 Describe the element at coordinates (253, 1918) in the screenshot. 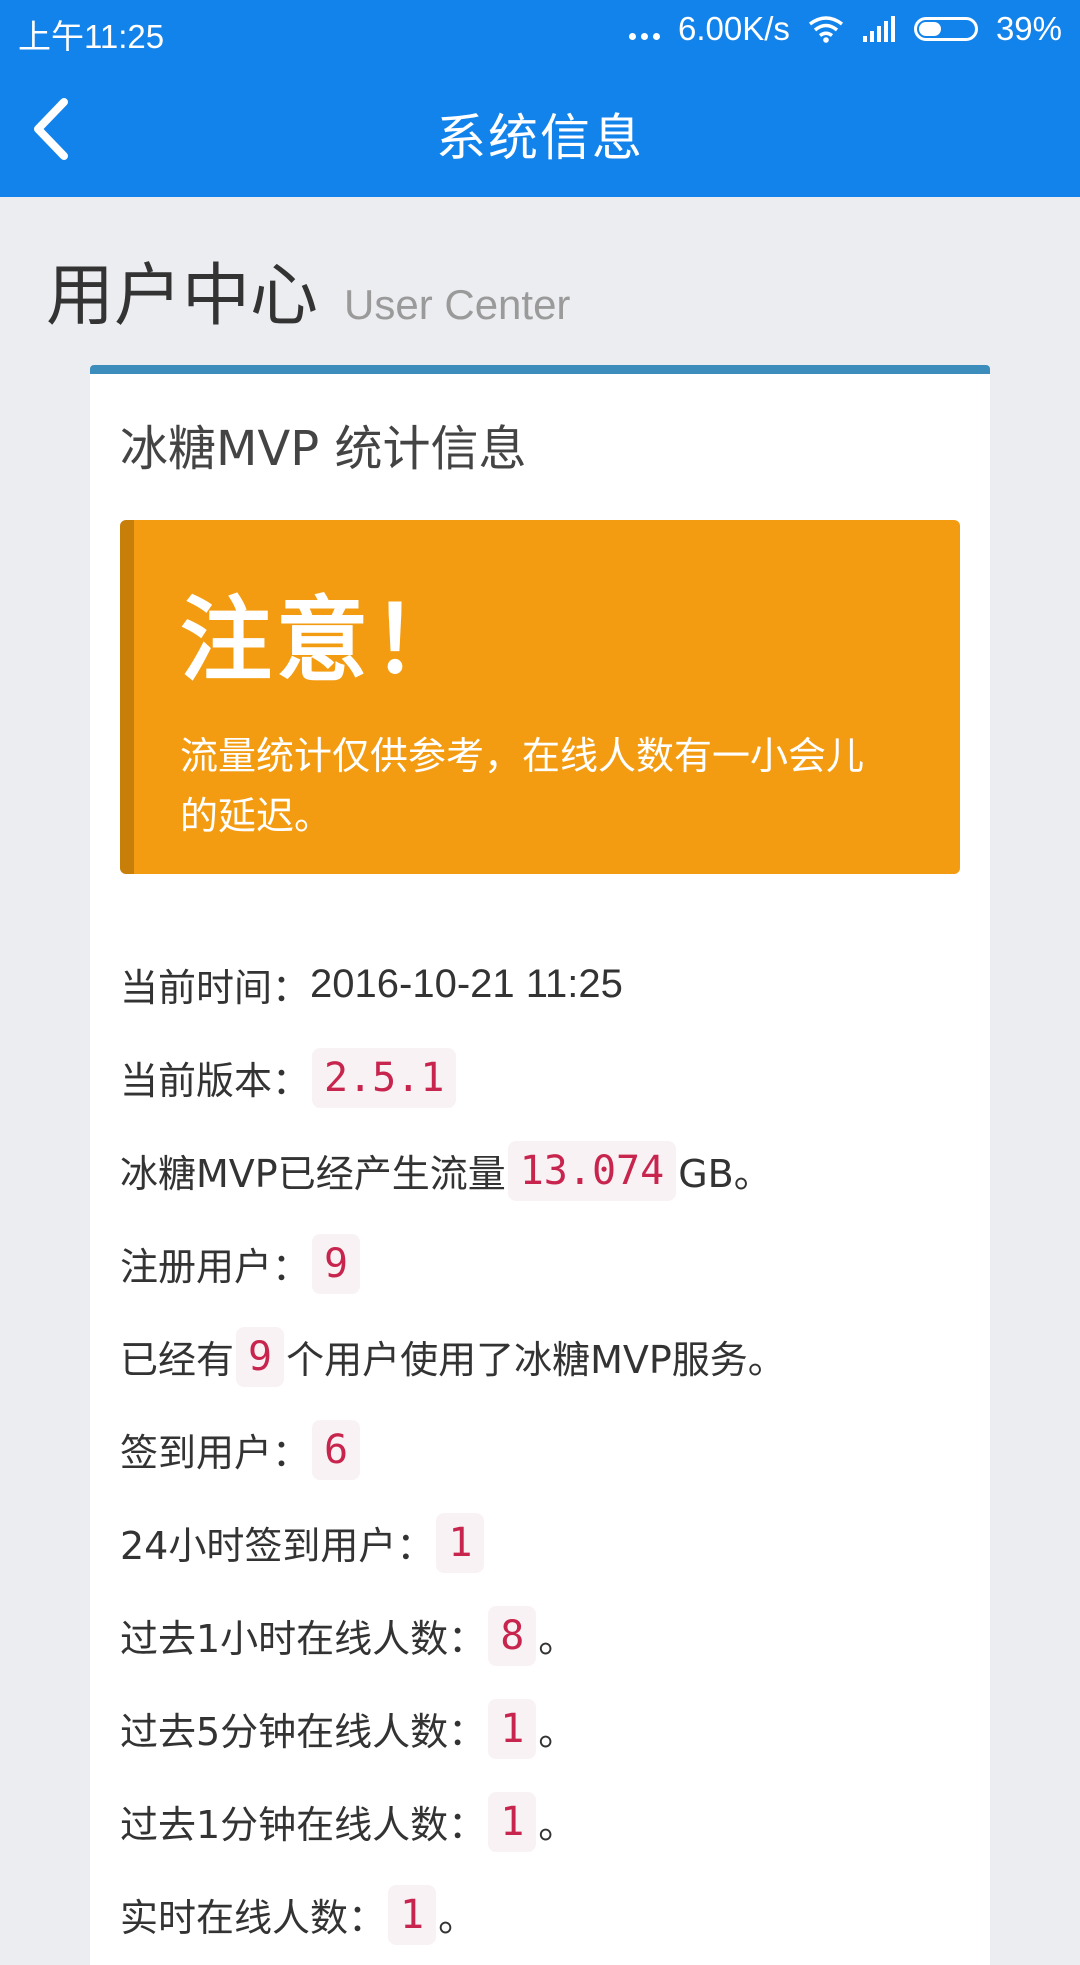

I see `stat-label: 实时在线人数：` at that location.